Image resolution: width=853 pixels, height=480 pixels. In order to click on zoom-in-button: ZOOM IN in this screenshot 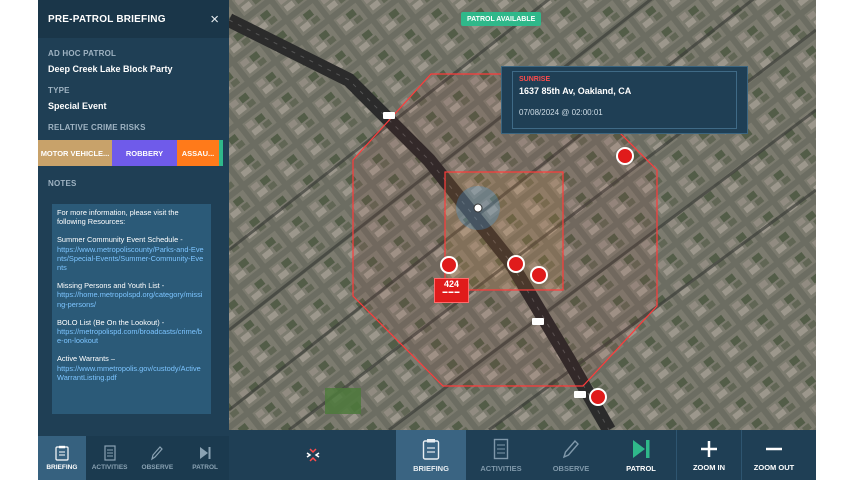, I will do `click(708, 455)`.